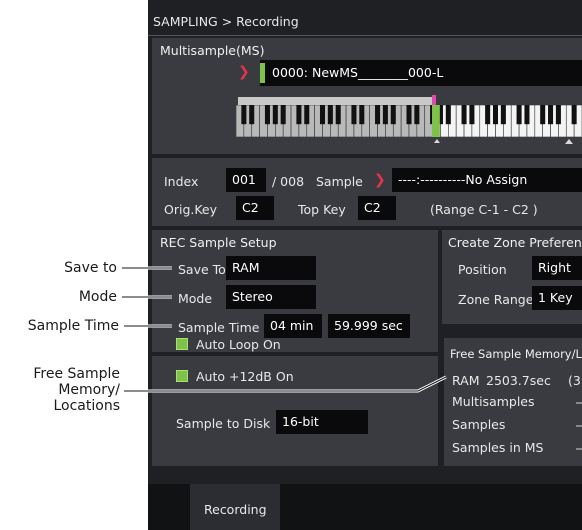  I want to click on mode-label: Mode, so click(195, 298).